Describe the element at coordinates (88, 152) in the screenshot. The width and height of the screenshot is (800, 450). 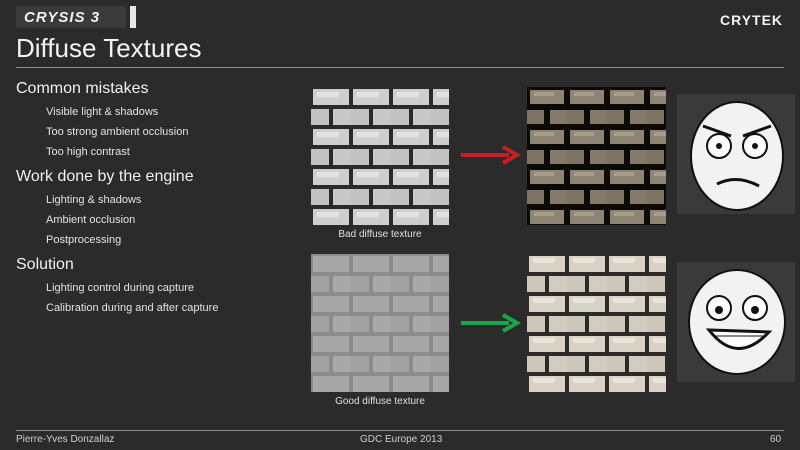
I see `bullet-high-contrast: Too high contrast` at that location.